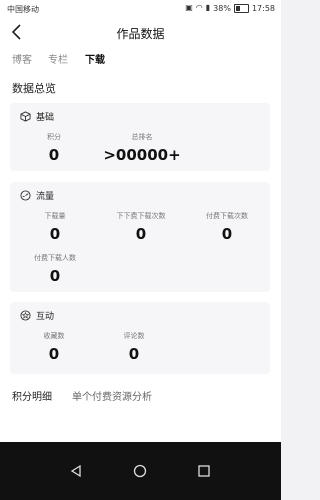 The width and height of the screenshot is (320, 500). What do you see at coordinates (25, 315) in the screenshot?
I see `star-badge-icon` at bounding box center [25, 315].